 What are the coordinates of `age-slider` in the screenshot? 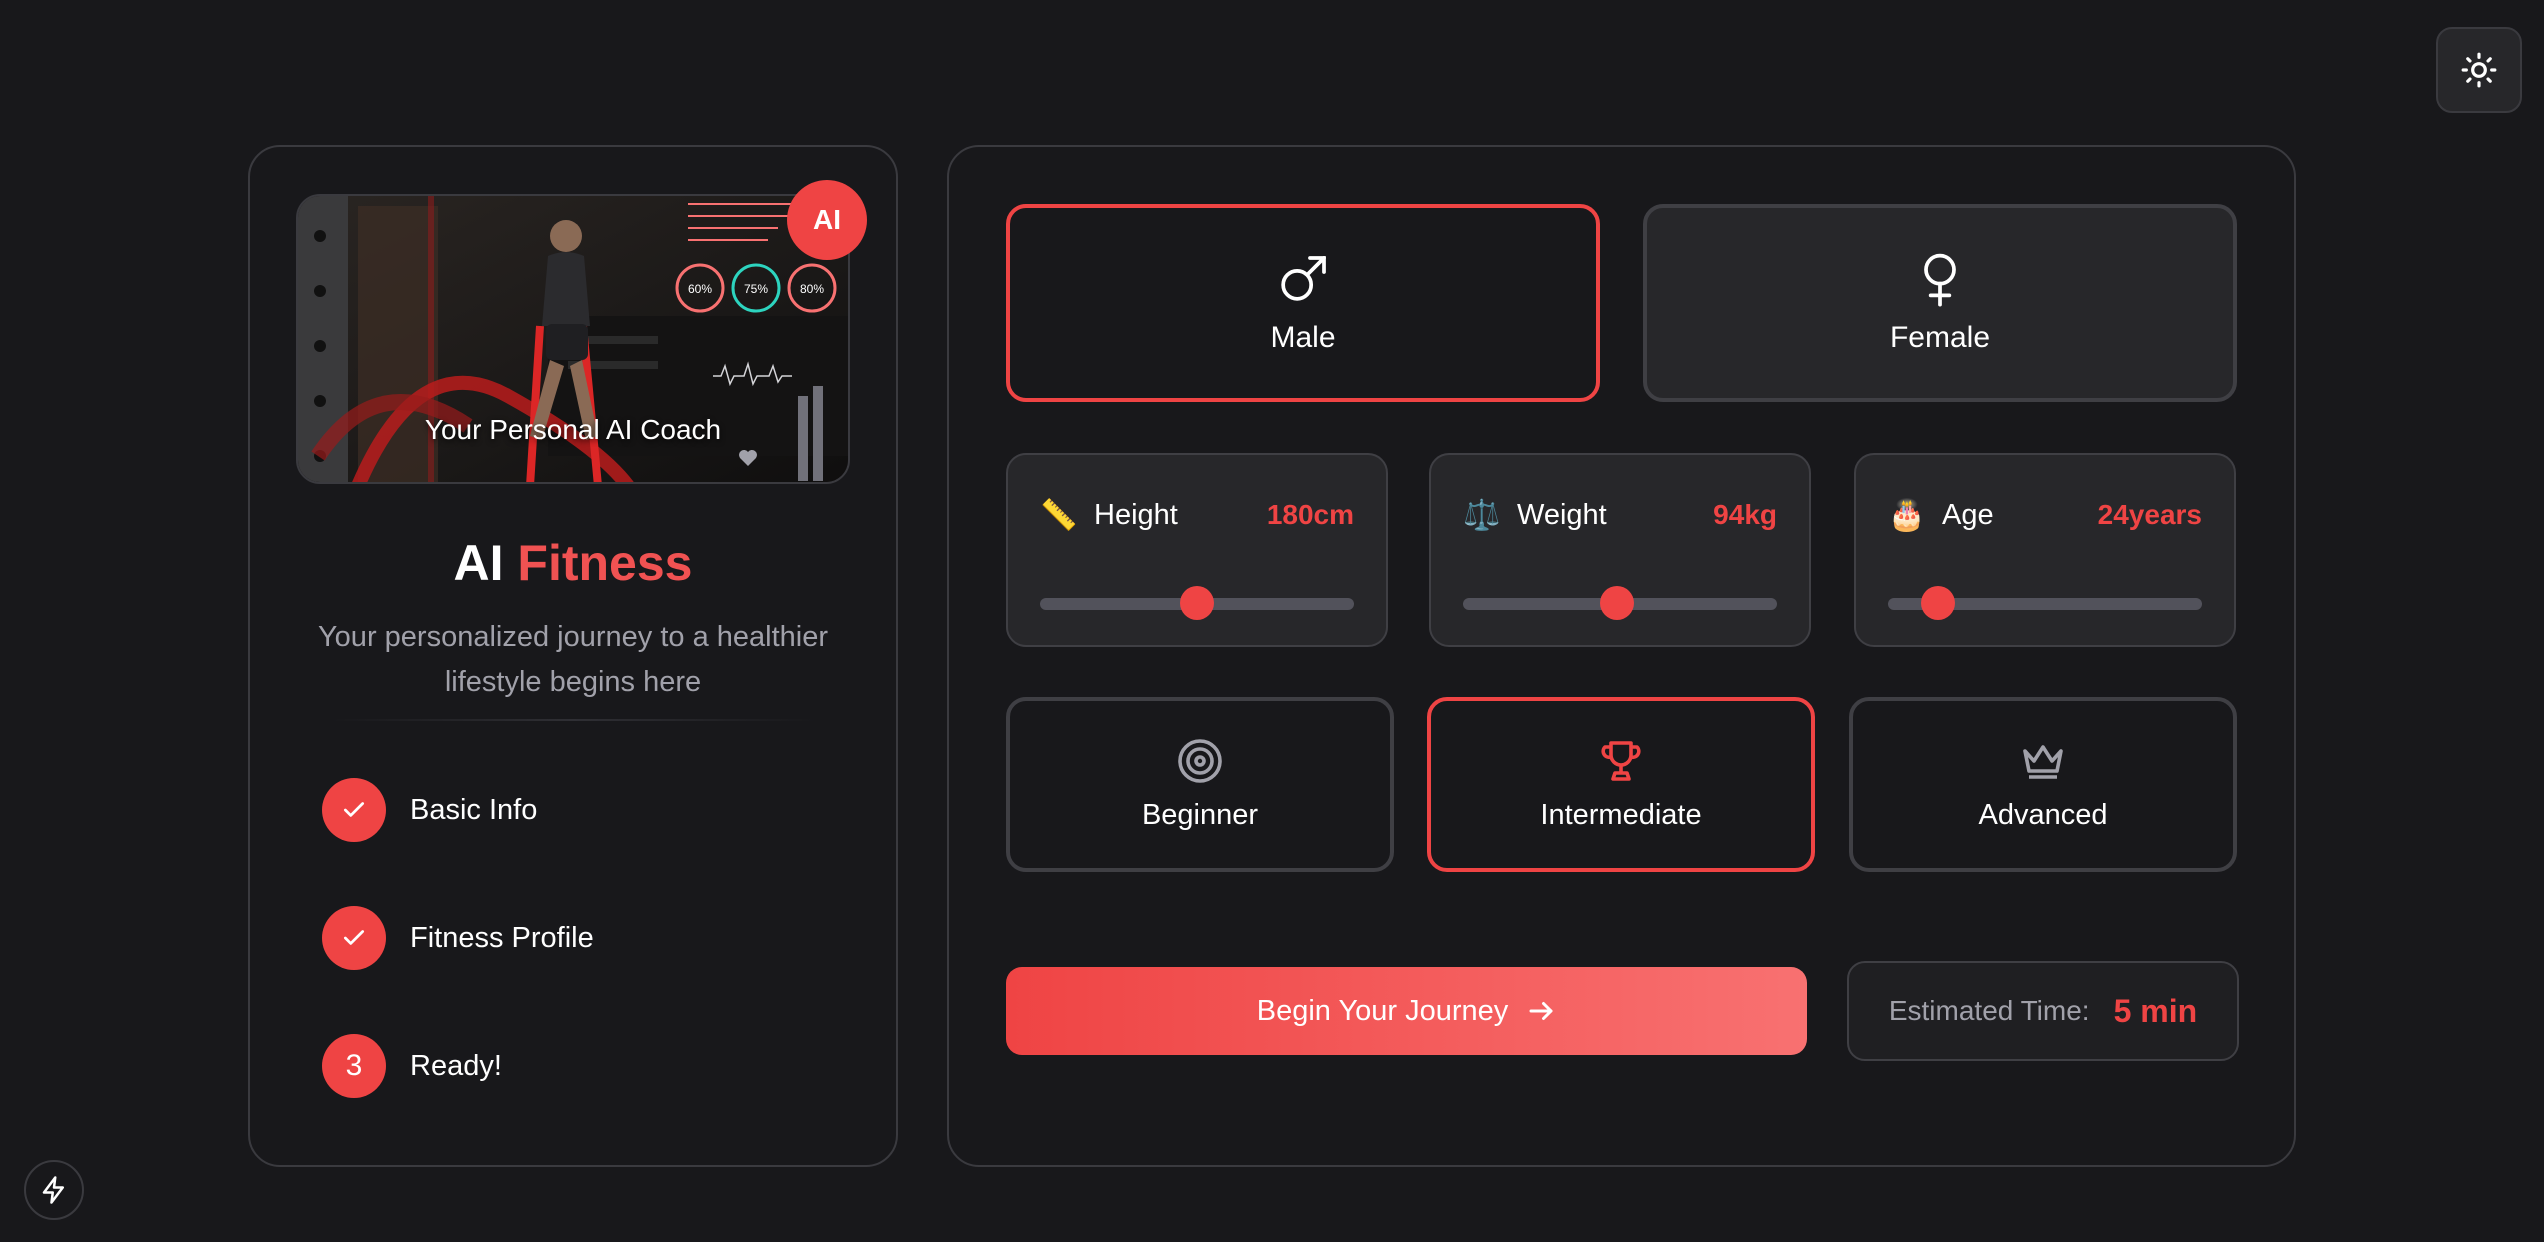 It's located at (2045, 603).